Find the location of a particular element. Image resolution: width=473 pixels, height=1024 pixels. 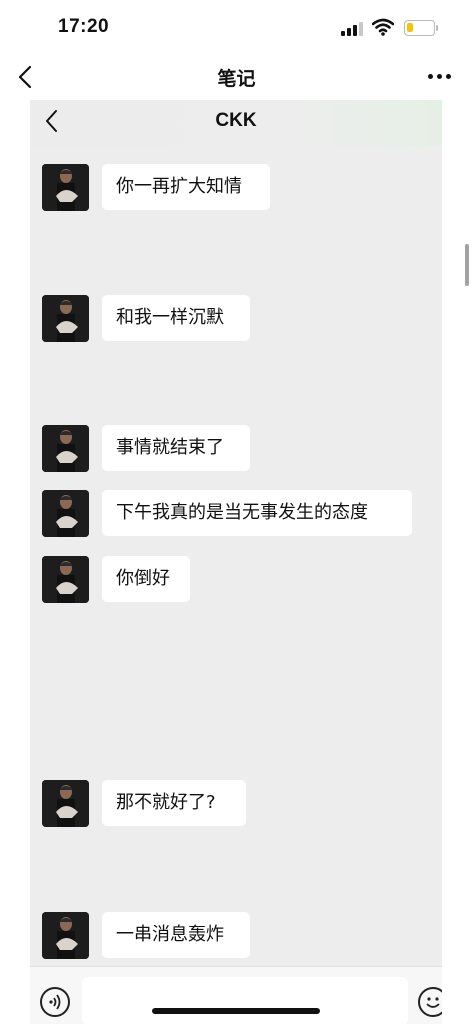

input-bar is located at coordinates (236, 995).